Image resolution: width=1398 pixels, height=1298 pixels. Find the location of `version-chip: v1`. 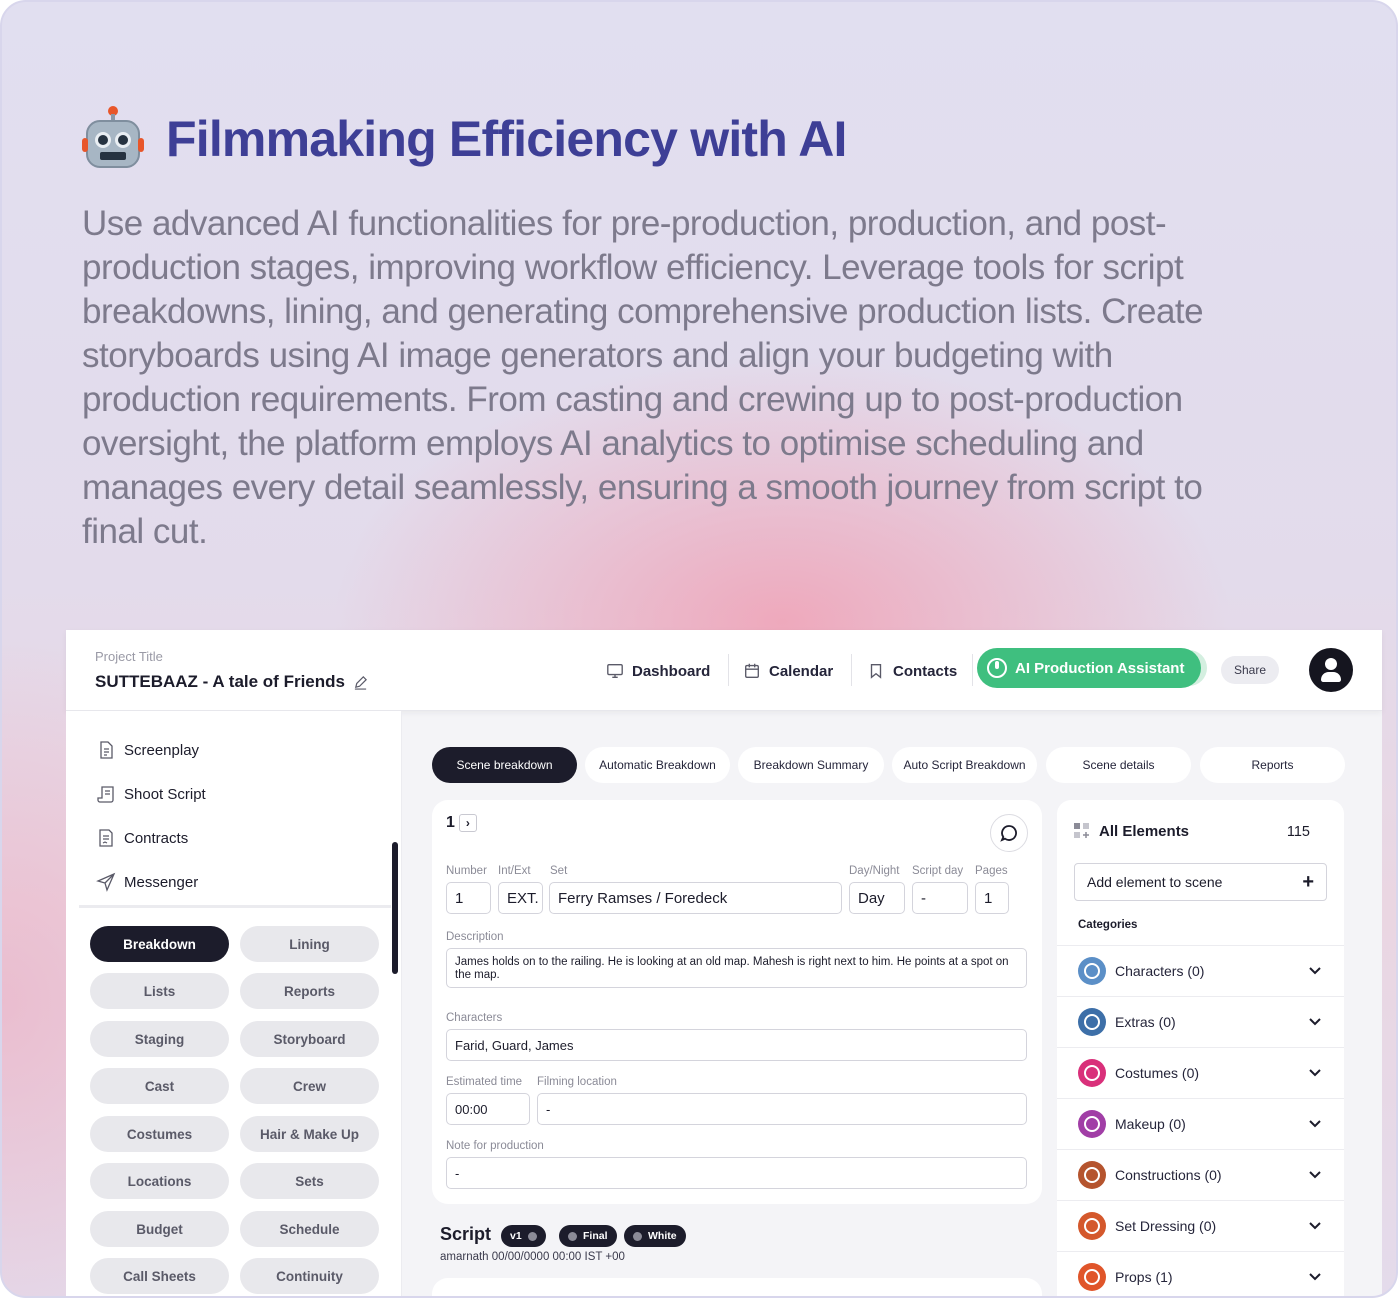

version-chip: v1 is located at coordinates (523, 1236).